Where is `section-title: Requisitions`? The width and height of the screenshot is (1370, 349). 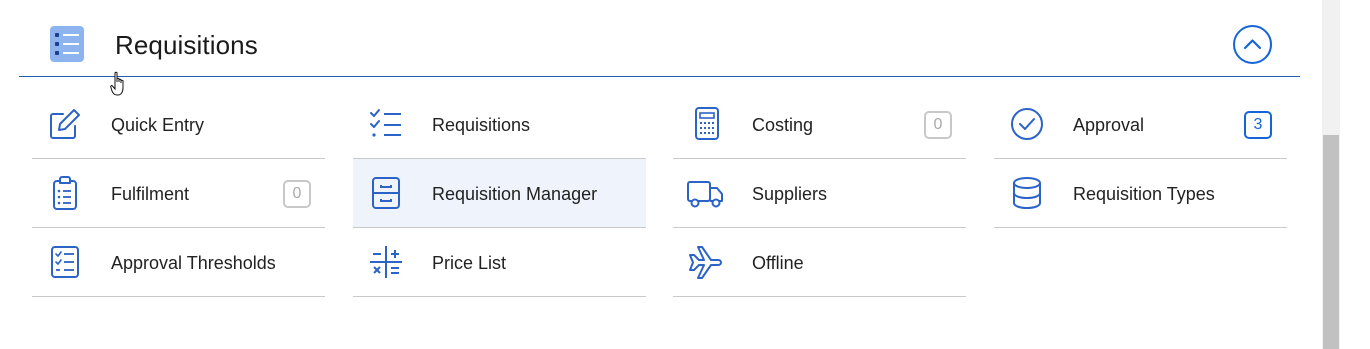 section-title: Requisitions is located at coordinates (186, 45).